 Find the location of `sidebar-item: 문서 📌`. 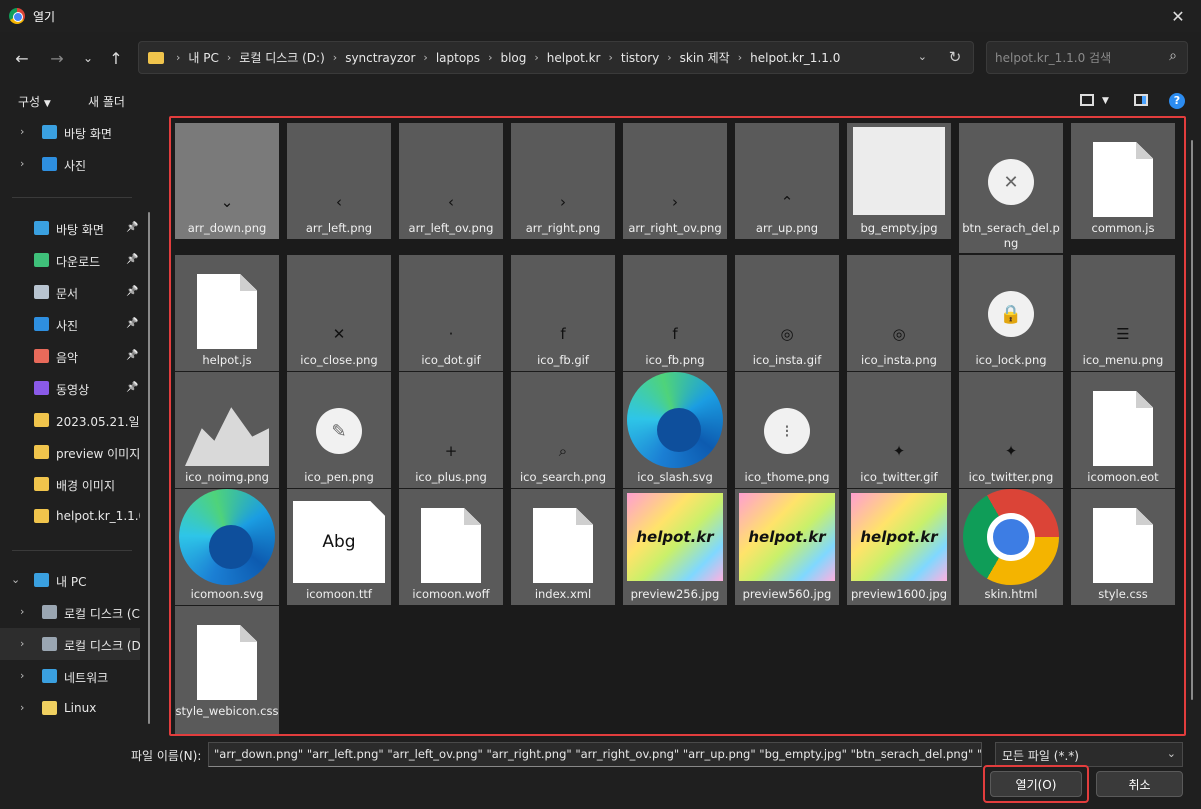

sidebar-item: 문서 📌 is located at coordinates (70, 292).